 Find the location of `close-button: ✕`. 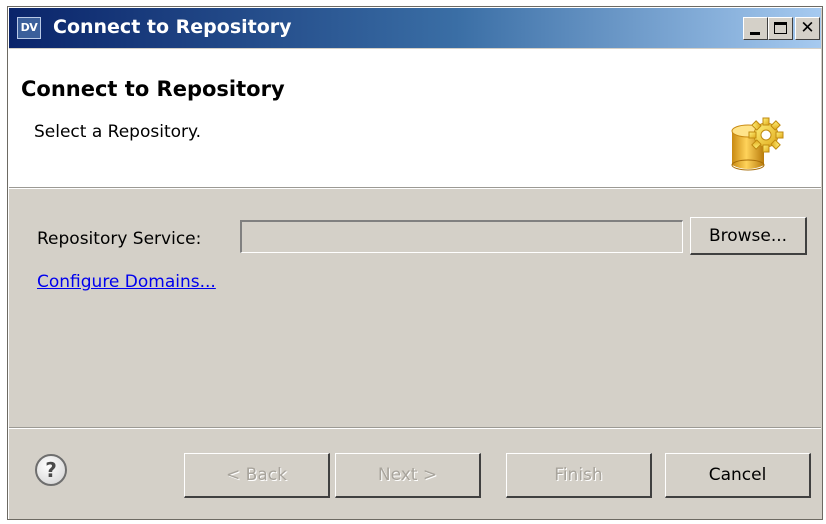

close-button: ✕ is located at coordinates (807, 28).